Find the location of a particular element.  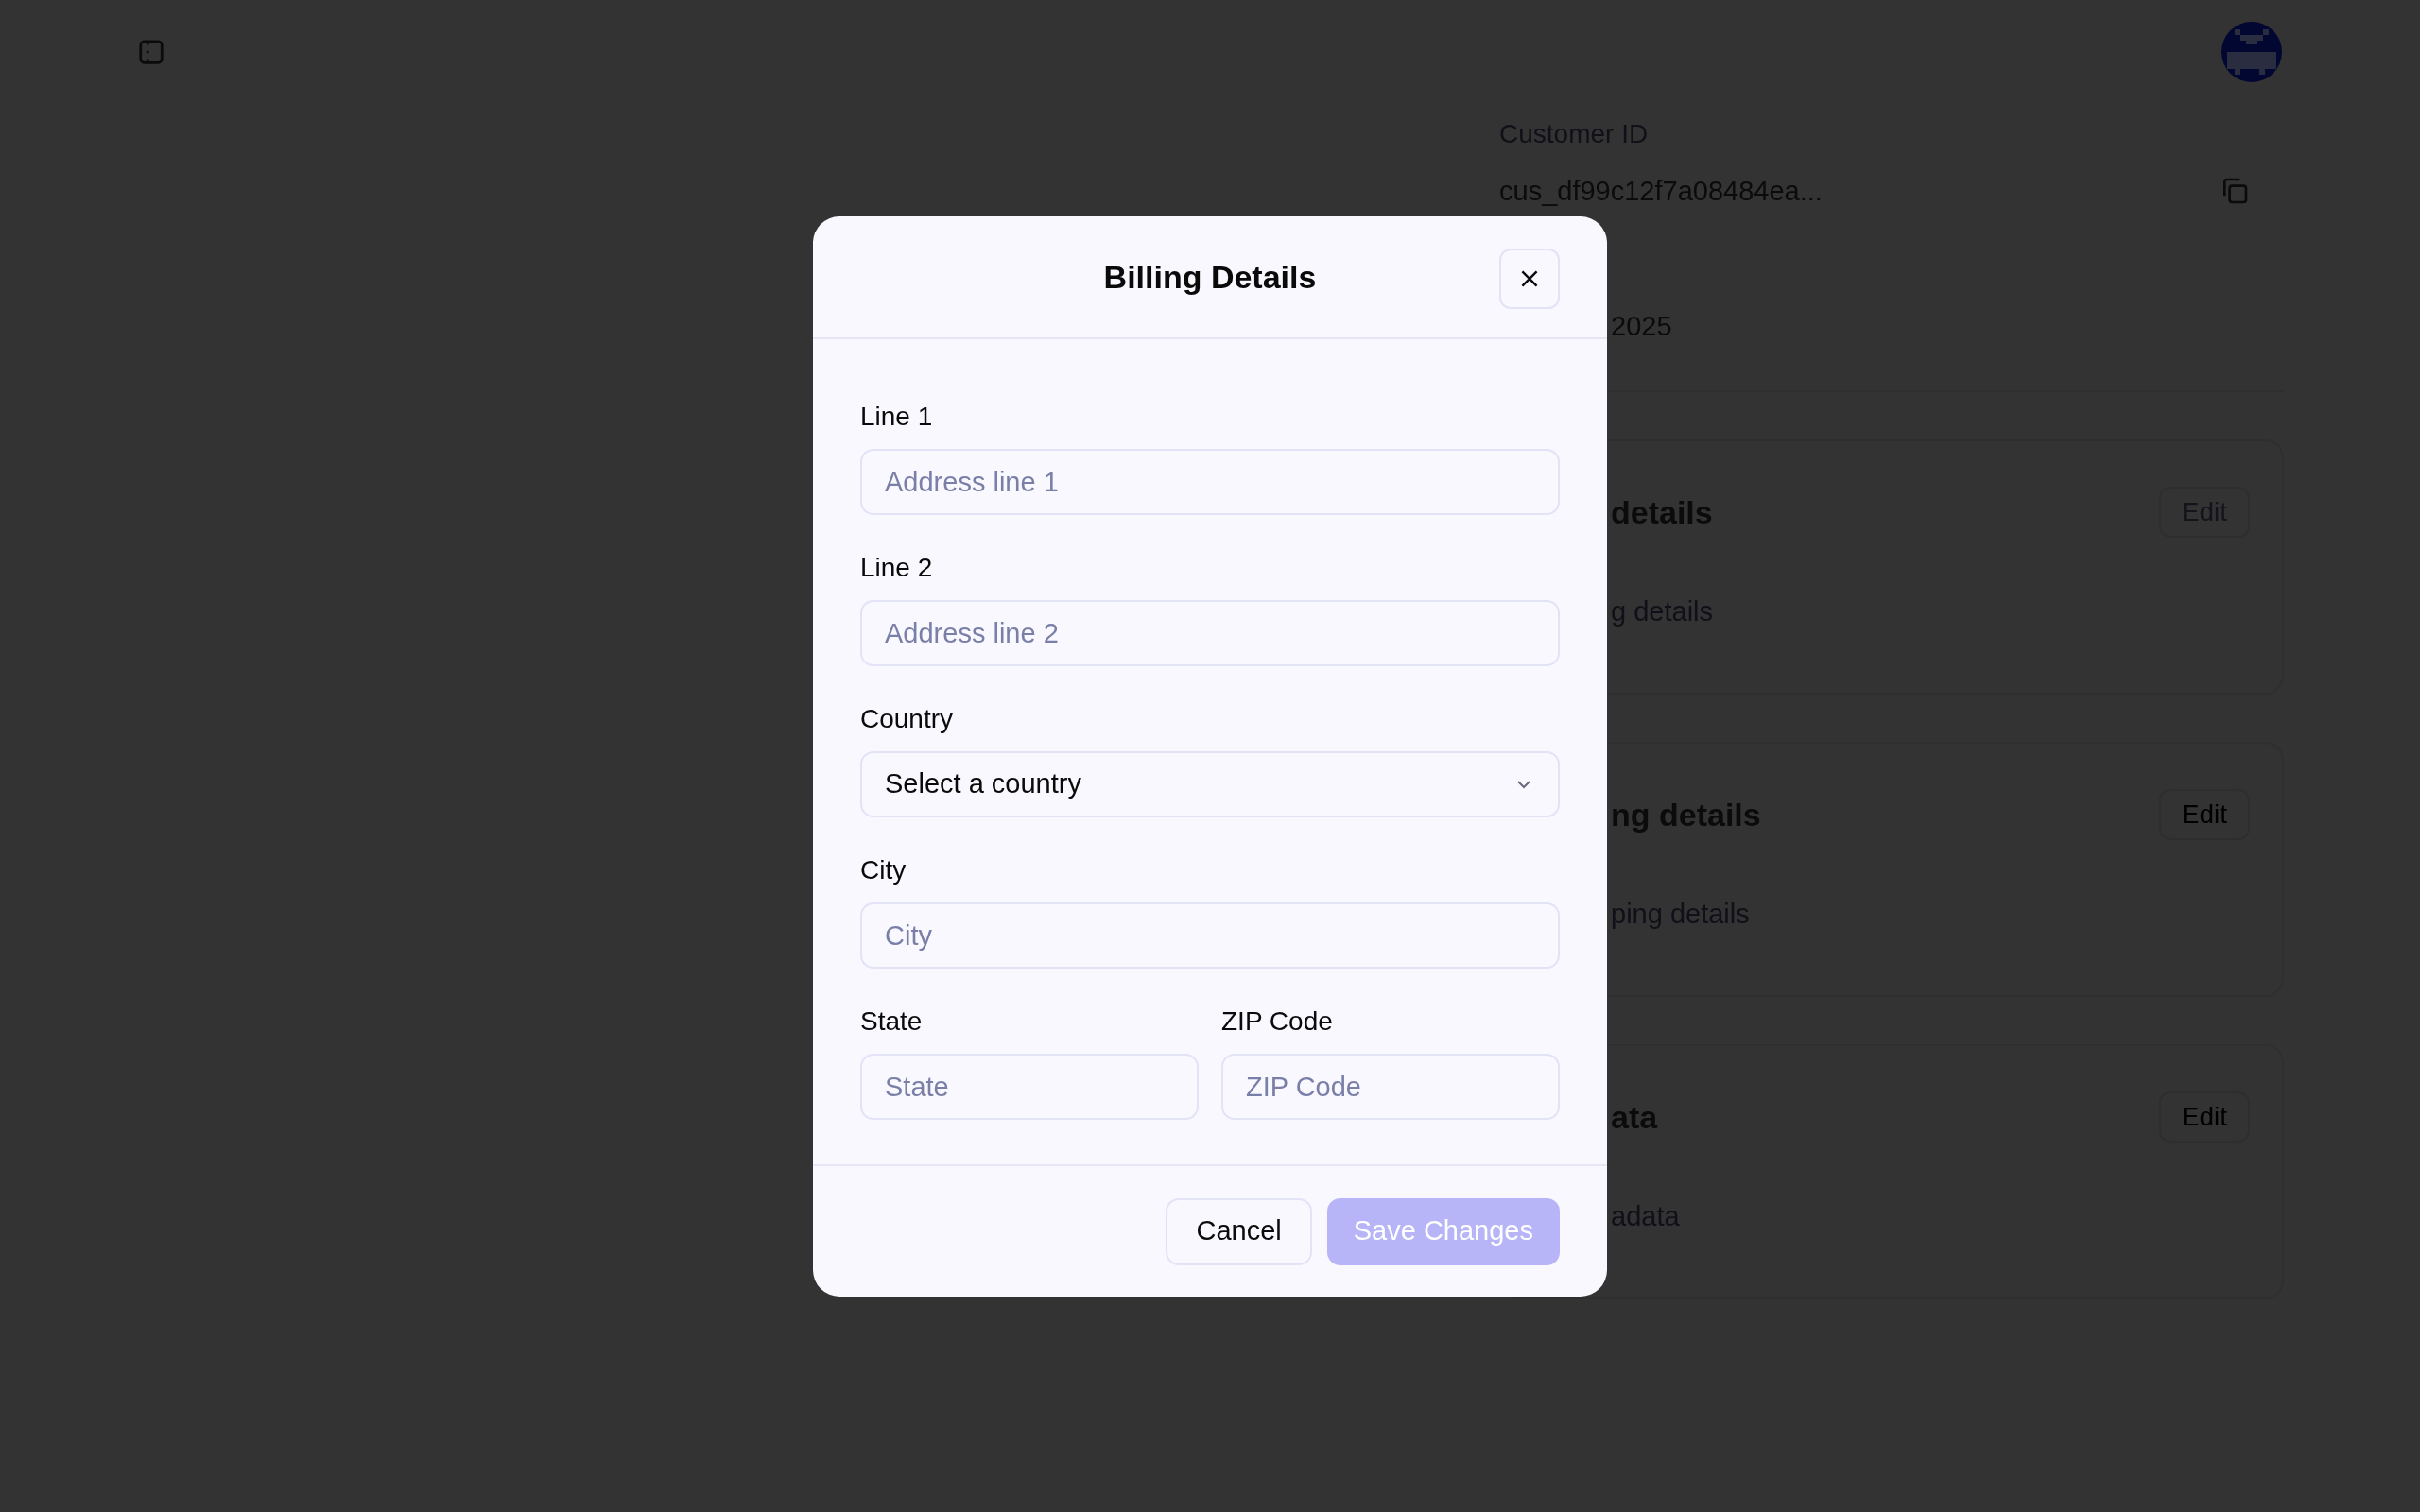

field-label: Line 2 is located at coordinates (897, 568).